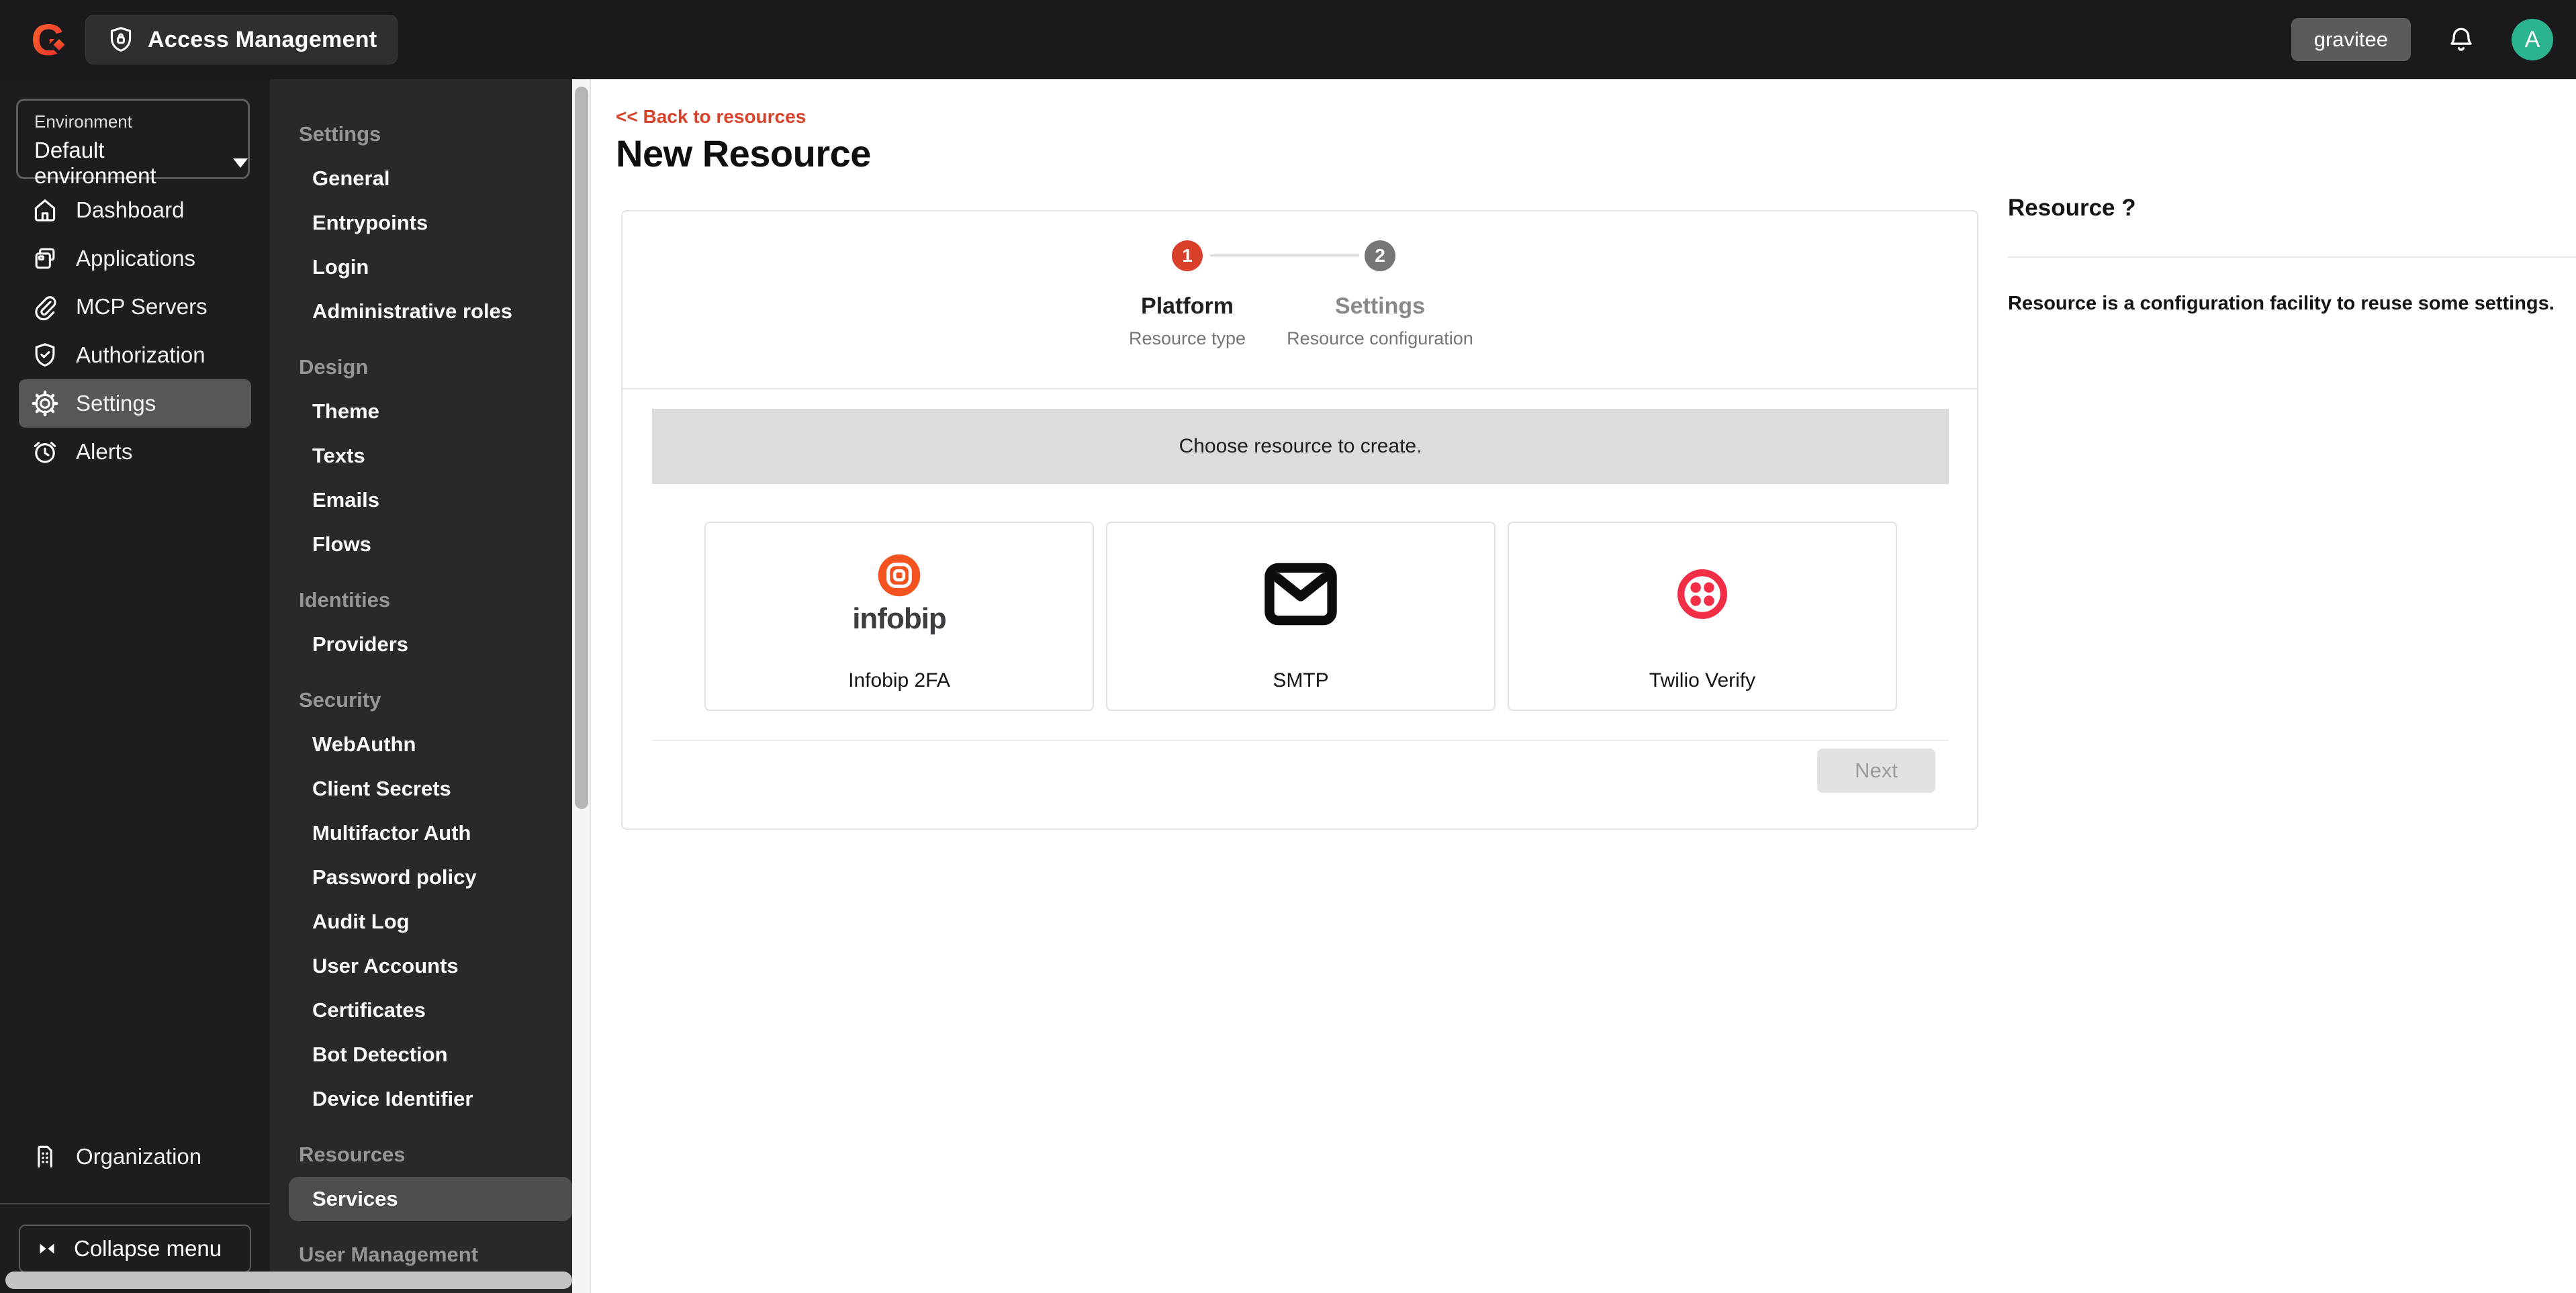 The width and height of the screenshot is (2576, 1293). Describe the element at coordinates (421, 833) in the screenshot. I see `sidebar-item-multifactor-auth: Multifactor Auth` at that location.